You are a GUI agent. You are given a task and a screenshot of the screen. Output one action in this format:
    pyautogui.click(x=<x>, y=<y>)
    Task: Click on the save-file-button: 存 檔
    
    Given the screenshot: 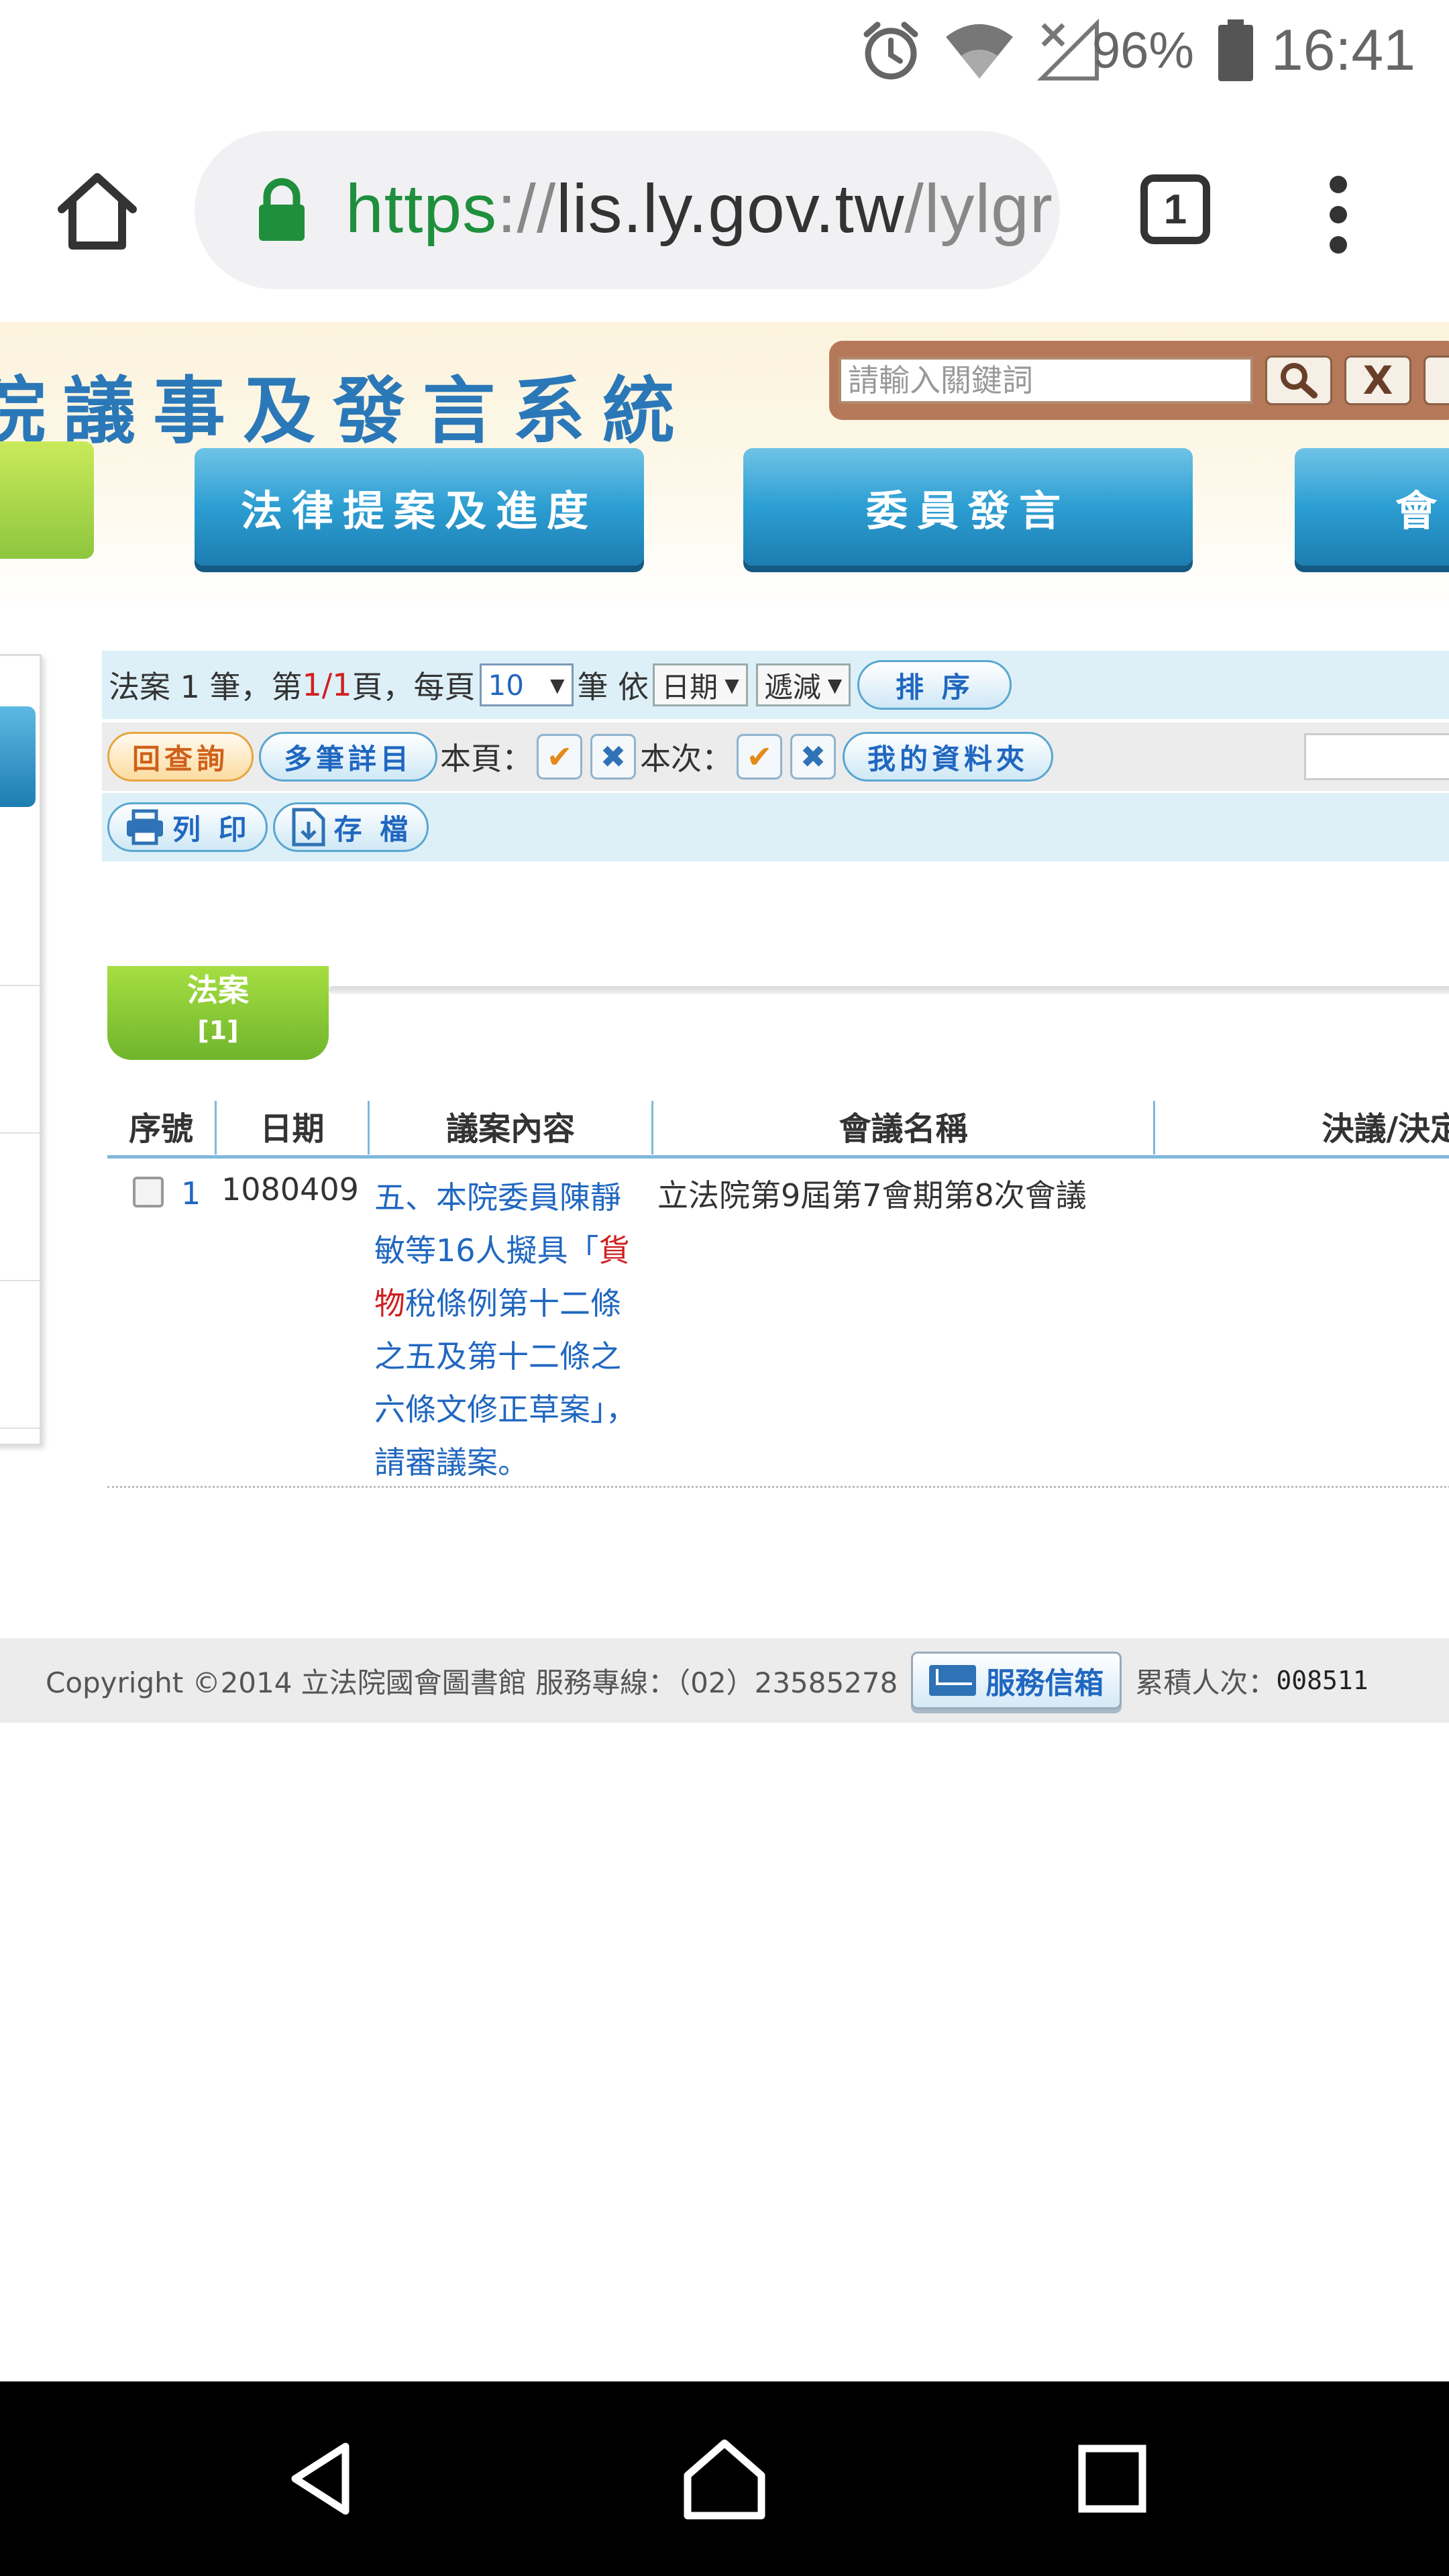 What is the action you would take?
    pyautogui.click(x=350, y=827)
    